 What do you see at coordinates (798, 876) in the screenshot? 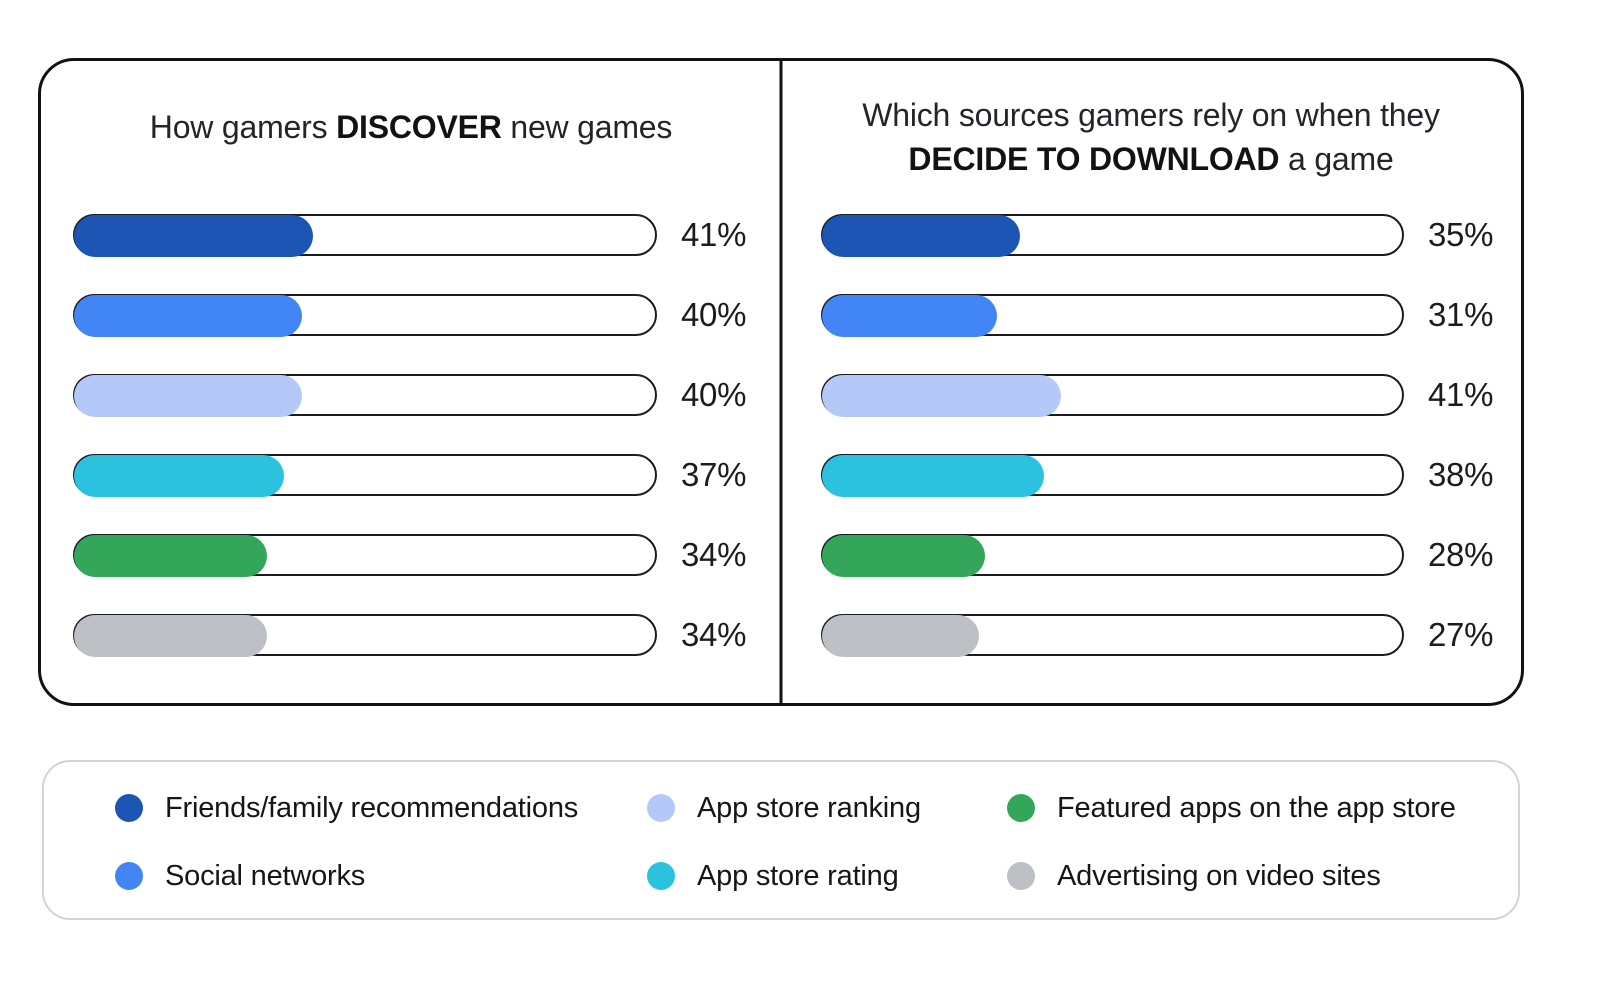
I see `legend-item-label: App store rating` at bounding box center [798, 876].